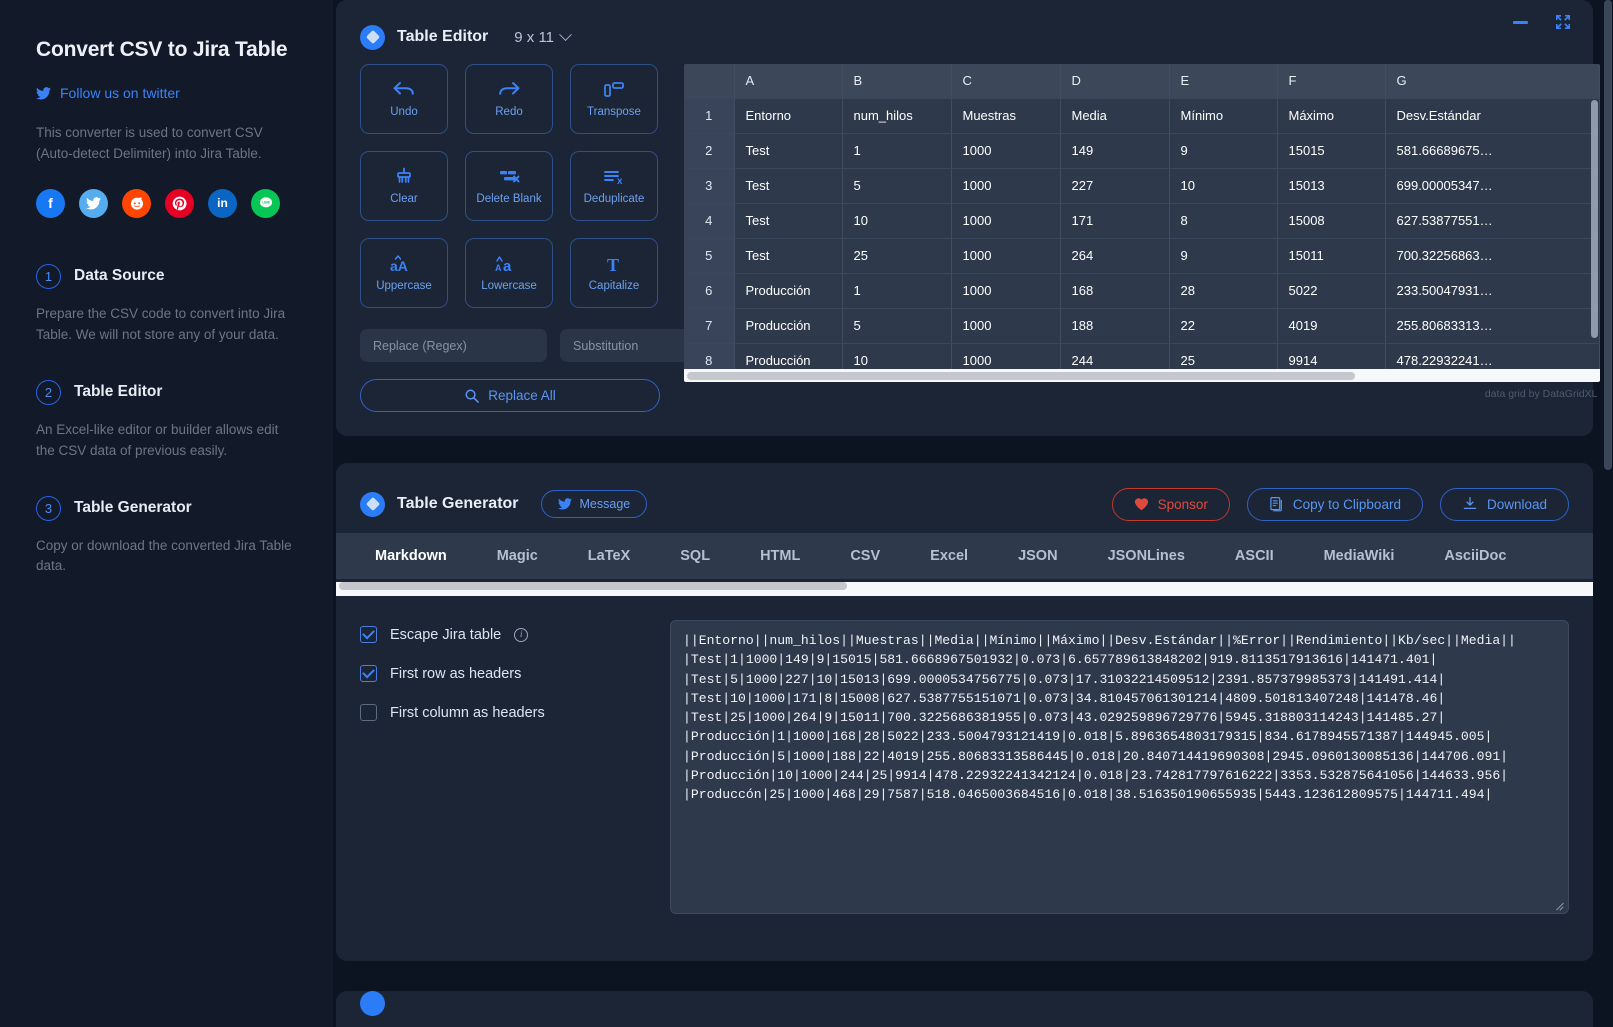  Describe the element at coordinates (709, 151) in the screenshot. I see `row-number: 2` at that location.